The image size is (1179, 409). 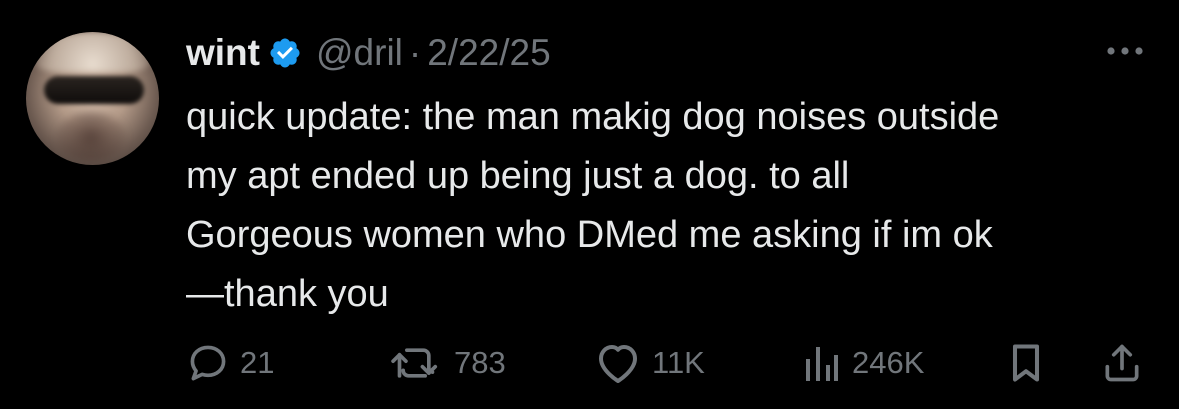 I want to click on more-options-icon, so click(x=1125, y=51).